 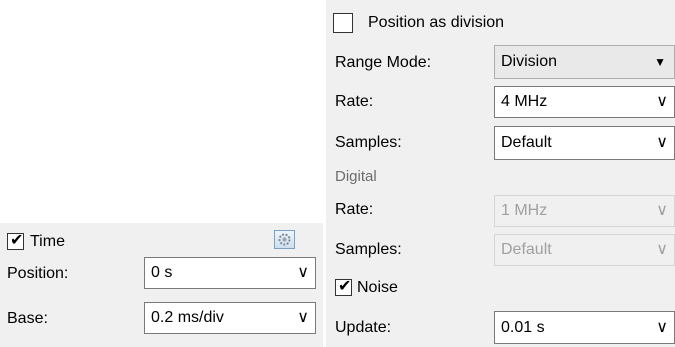 What do you see at coordinates (584, 143) in the screenshot?
I see `samples-select: Default ∨` at bounding box center [584, 143].